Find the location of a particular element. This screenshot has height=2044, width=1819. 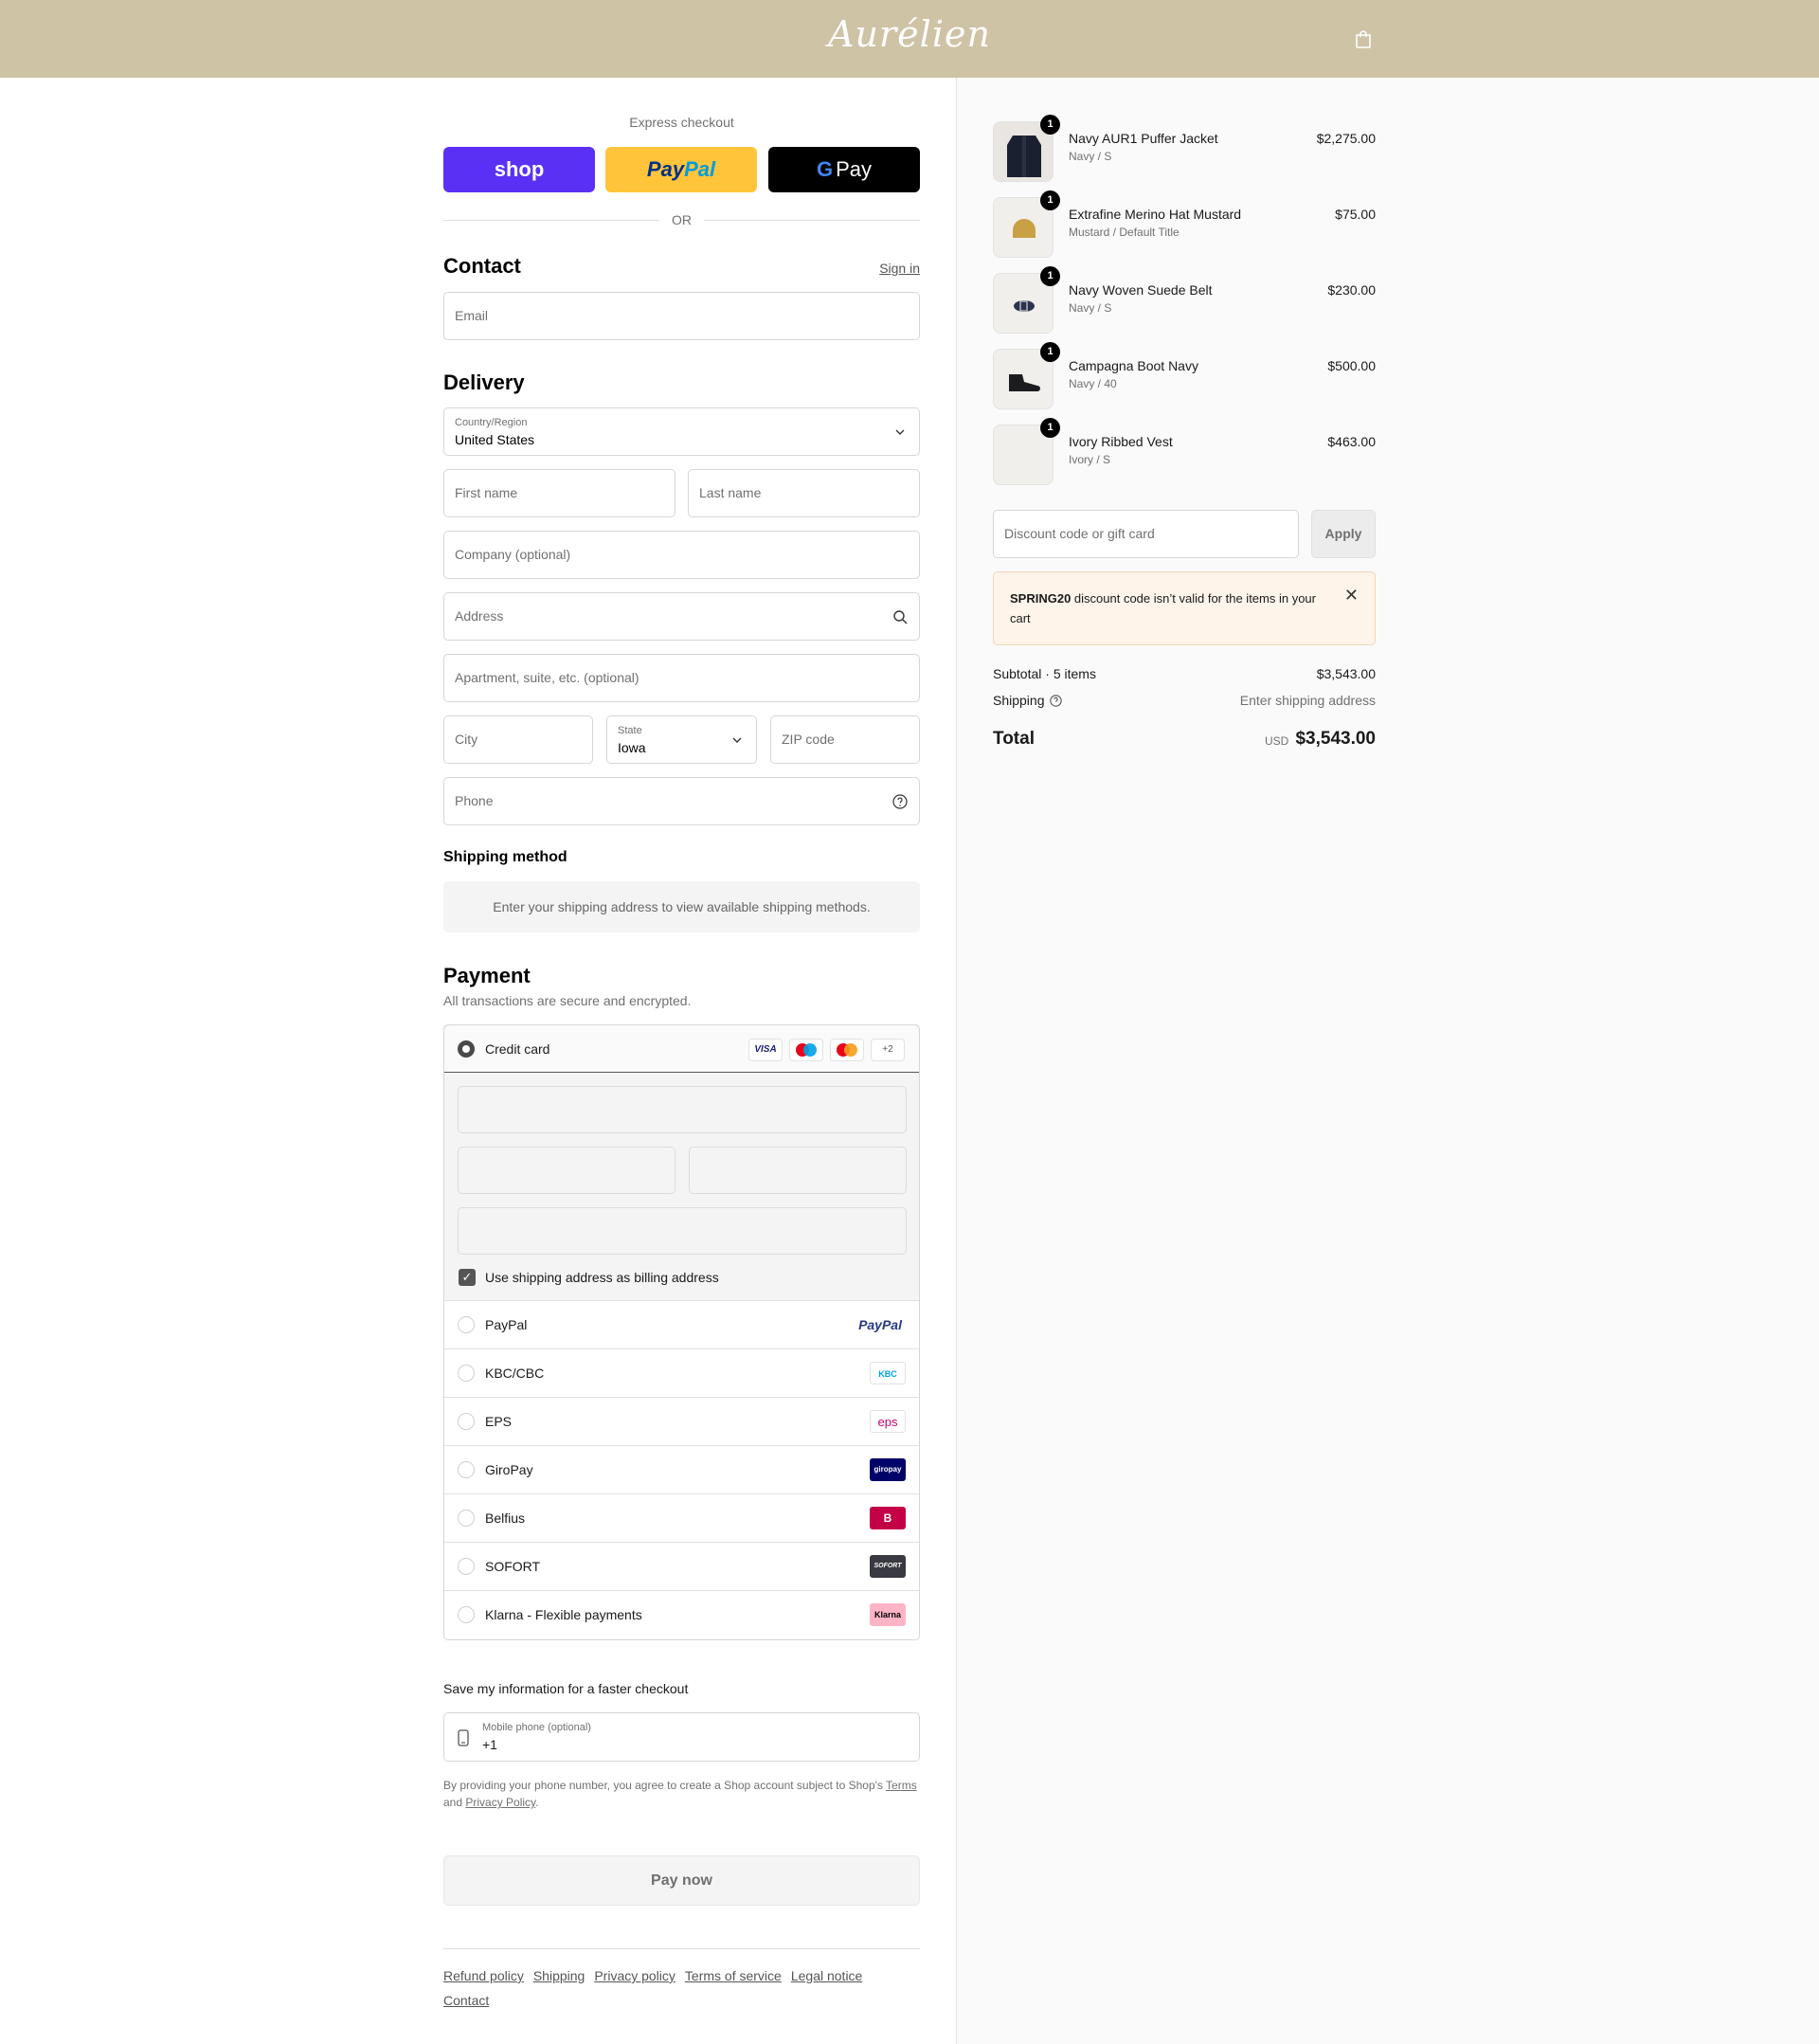

disclaimer-end: . is located at coordinates (537, 1802).